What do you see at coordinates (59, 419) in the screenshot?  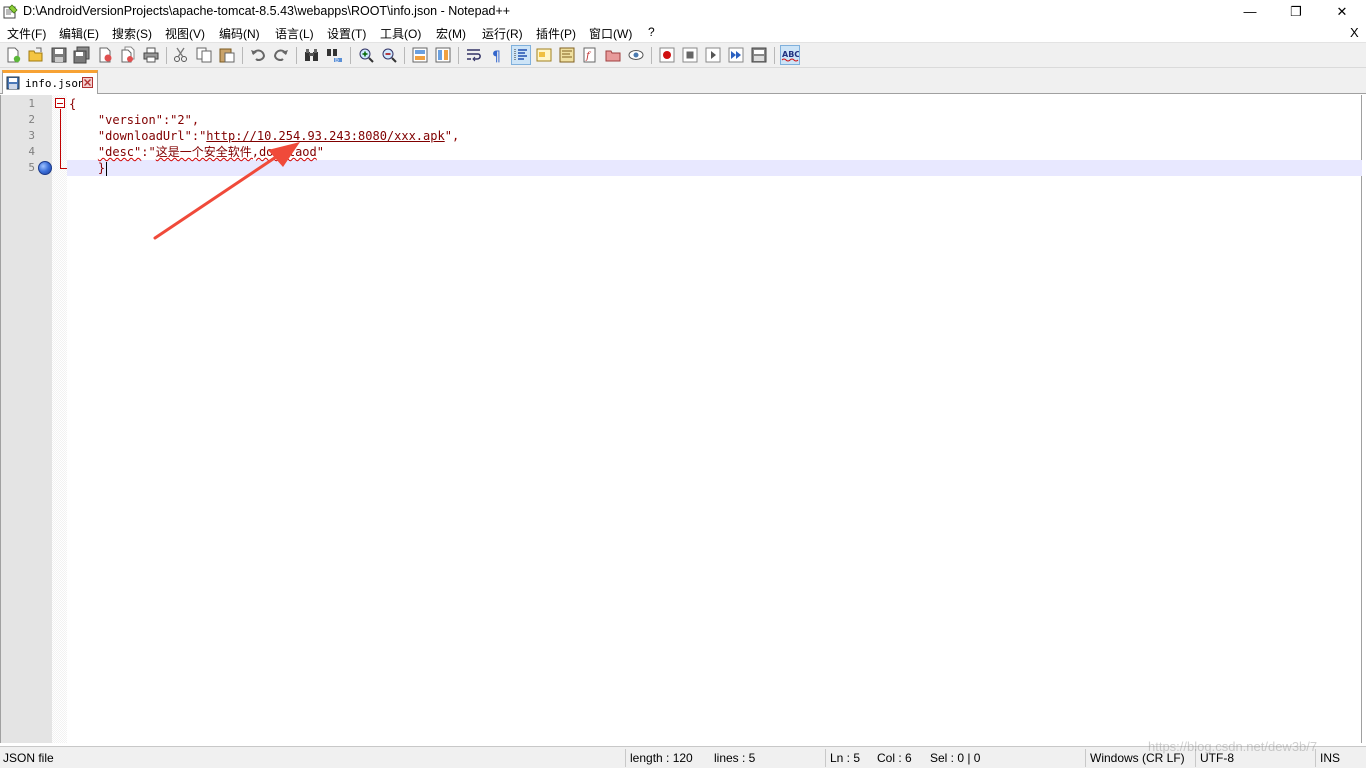 I see `fold-margin` at bounding box center [59, 419].